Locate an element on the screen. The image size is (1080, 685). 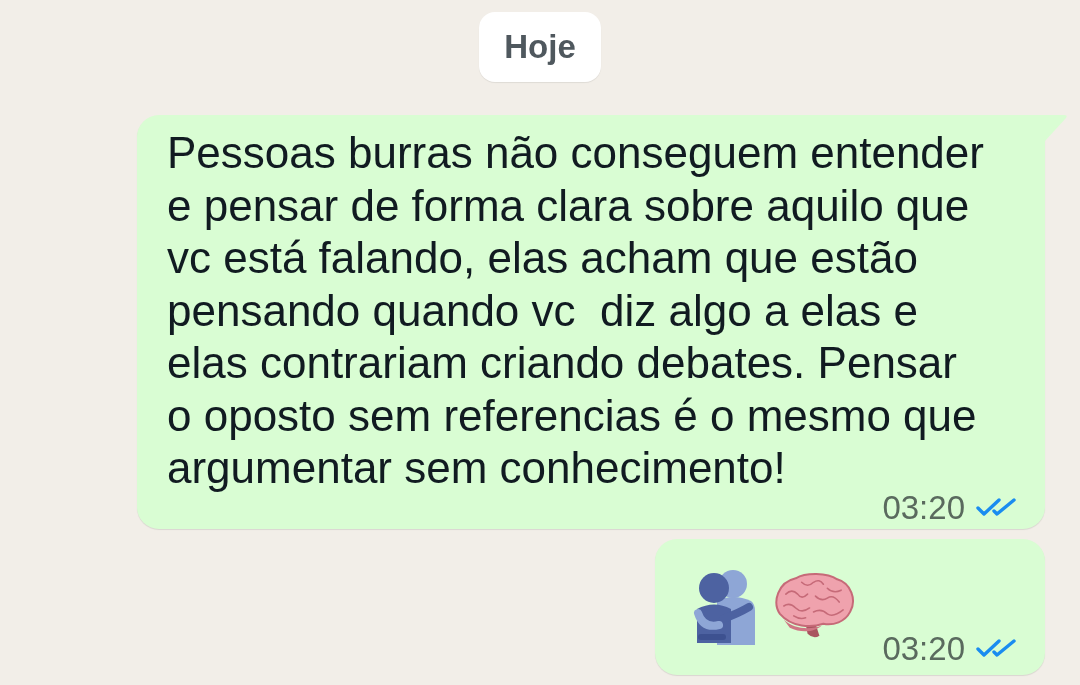
brain-icon is located at coordinates (814, 605).